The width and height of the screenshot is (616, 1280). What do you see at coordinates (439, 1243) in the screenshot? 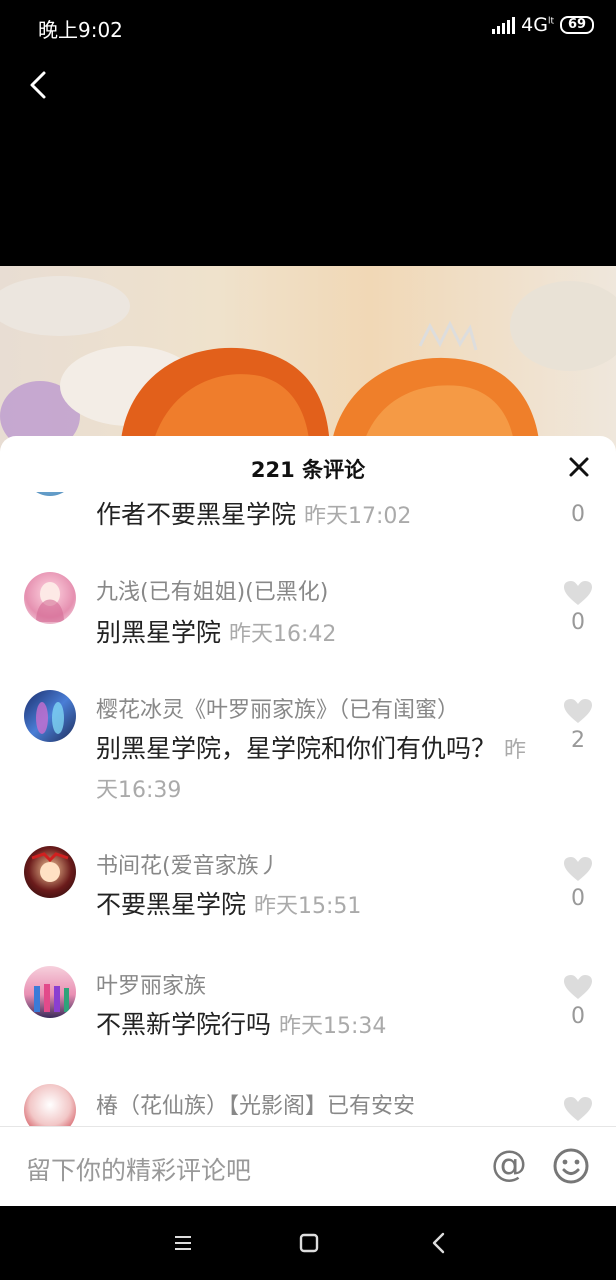
I see `nav-back-icon` at bounding box center [439, 1243].